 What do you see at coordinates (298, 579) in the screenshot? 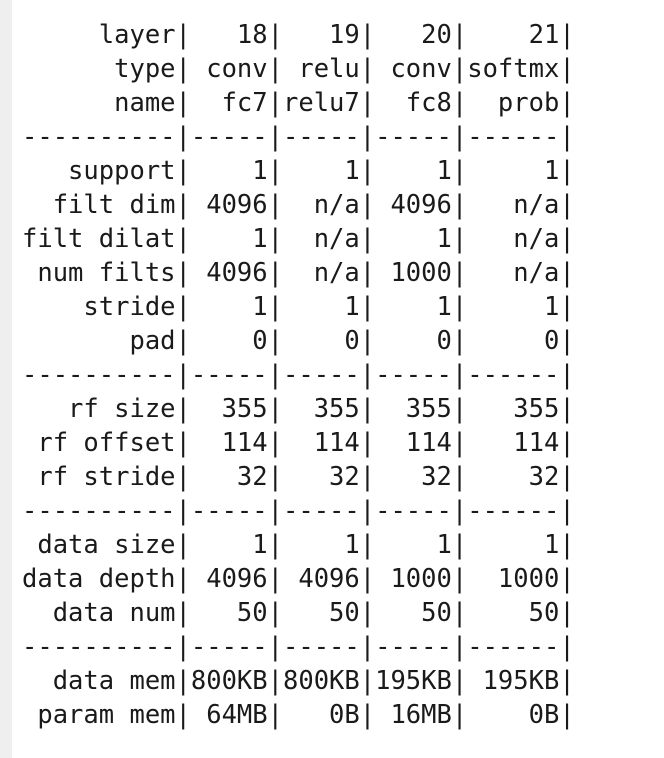
I see `table-row-data-depth: data depth| 4096| 4096| 1000| 1000|` at bounding box center [298, 579].